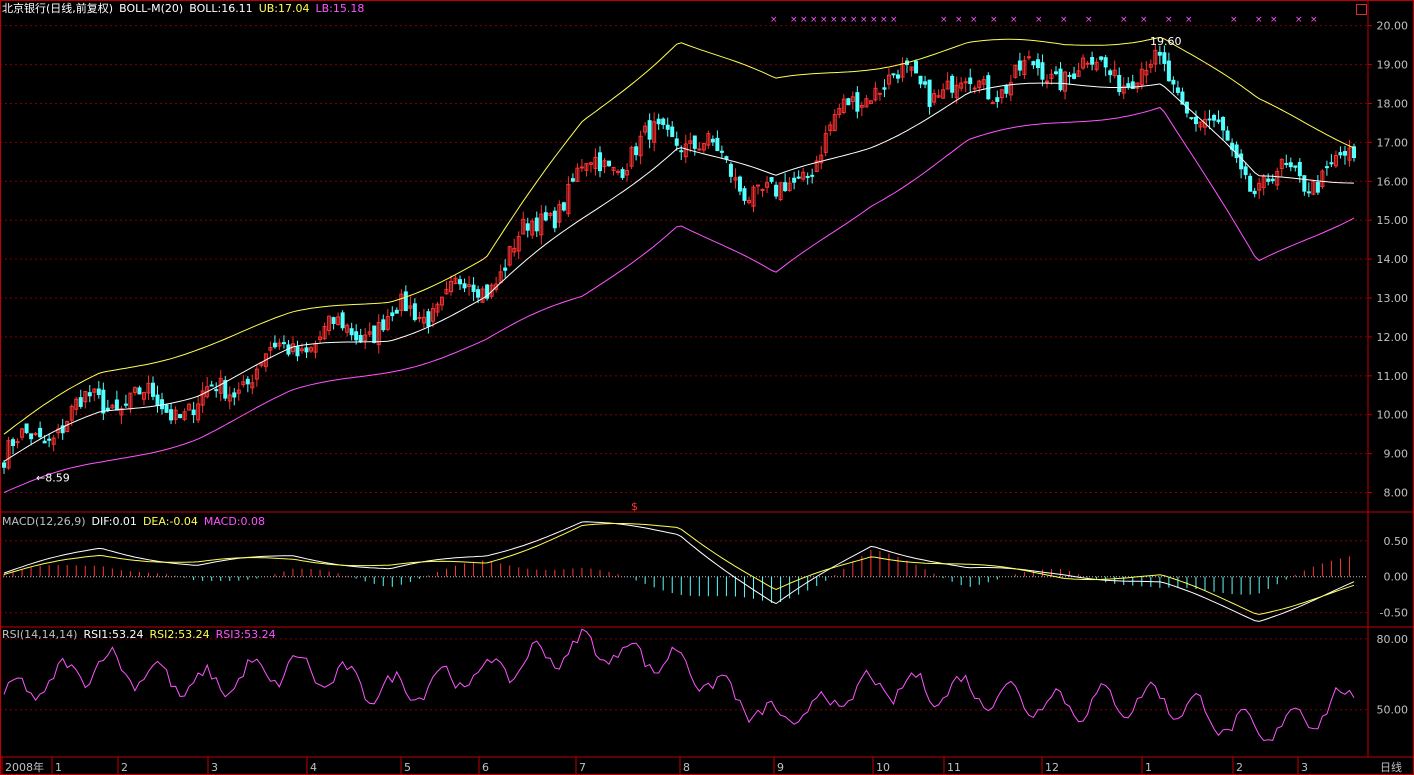 The width and height of the screenshot is (1414, 775). Describe the element at coordinates (1393, 259) in the screenshot. I see `price-tick-label: 14.00` at that location.